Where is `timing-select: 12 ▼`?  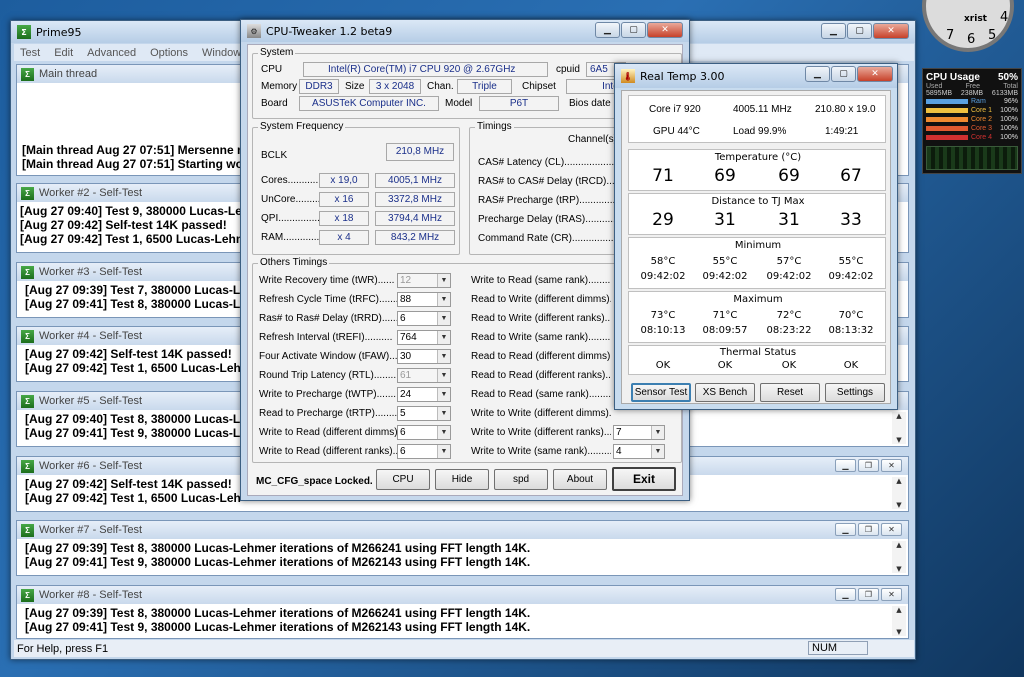 timing-select: 12 ▼ is located at coordinates (424, 280).